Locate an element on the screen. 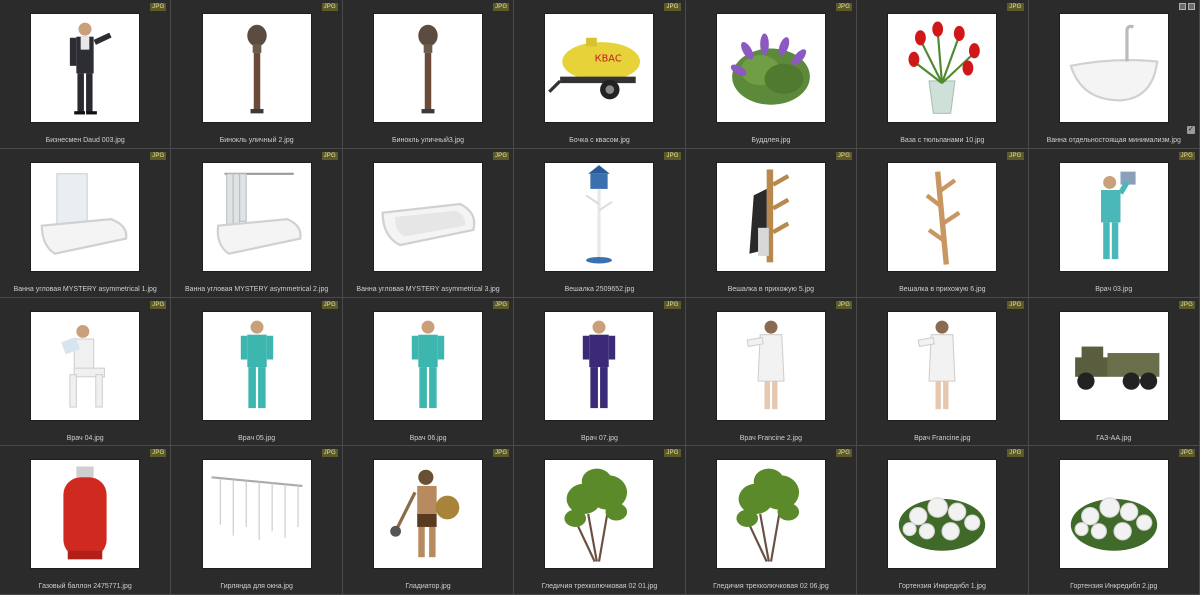  coat-stand-icon is located at coordinates (599, 216).